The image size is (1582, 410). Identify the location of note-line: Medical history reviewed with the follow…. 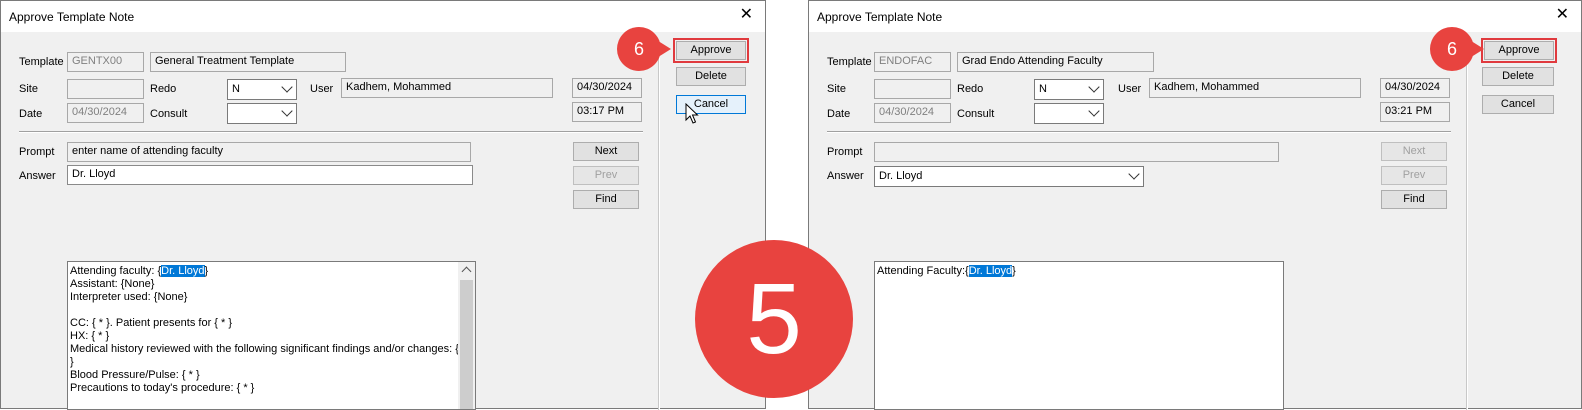
(268, 349).